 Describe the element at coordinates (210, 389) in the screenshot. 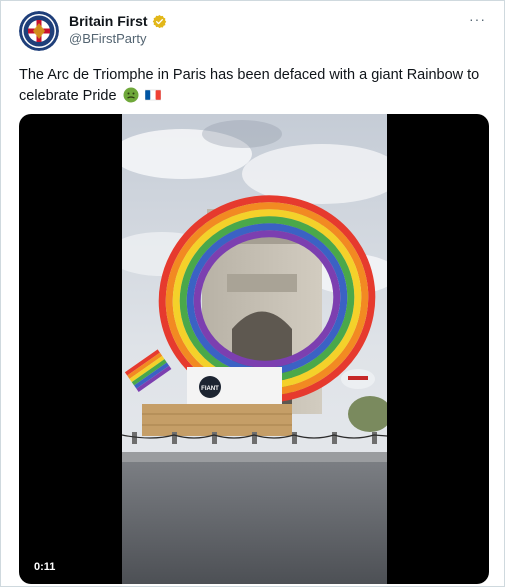

I see `sign-label: FIANT` at that location.